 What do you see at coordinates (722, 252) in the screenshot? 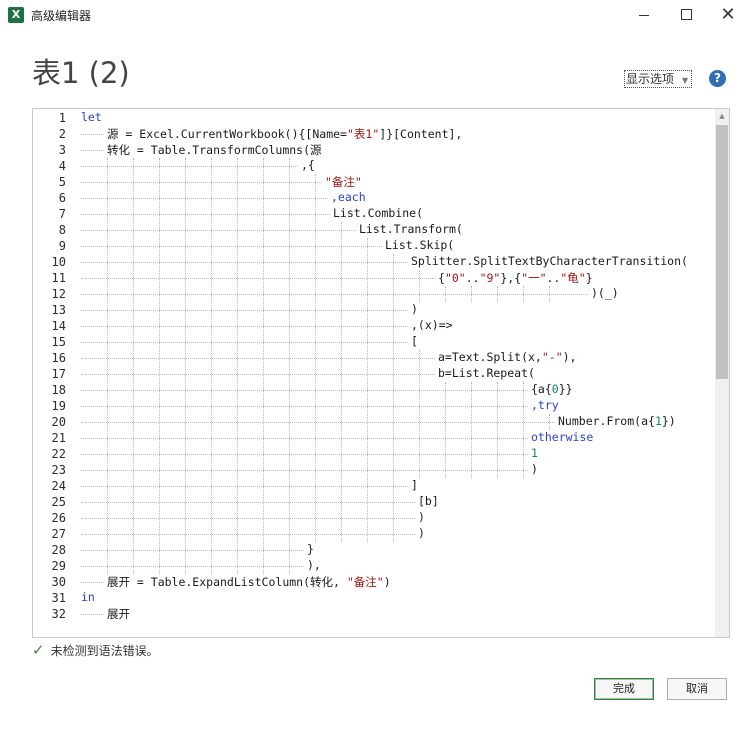
I see `scrollbar-thumb` at bounding box center [722, 252].